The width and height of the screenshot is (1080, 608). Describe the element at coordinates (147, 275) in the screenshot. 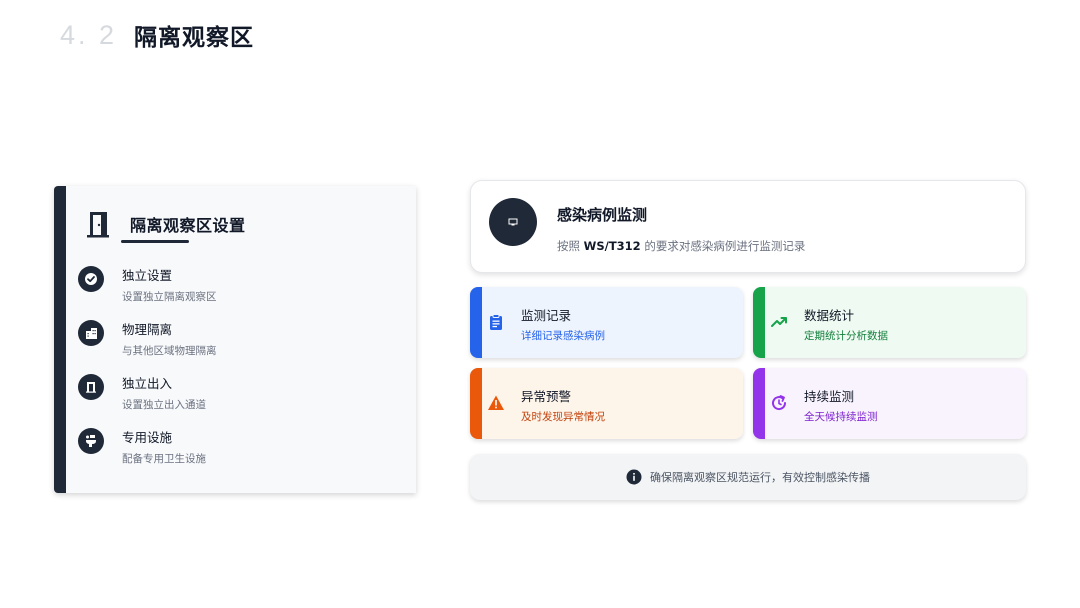

I see `feature-title: 独立设置` at that location.